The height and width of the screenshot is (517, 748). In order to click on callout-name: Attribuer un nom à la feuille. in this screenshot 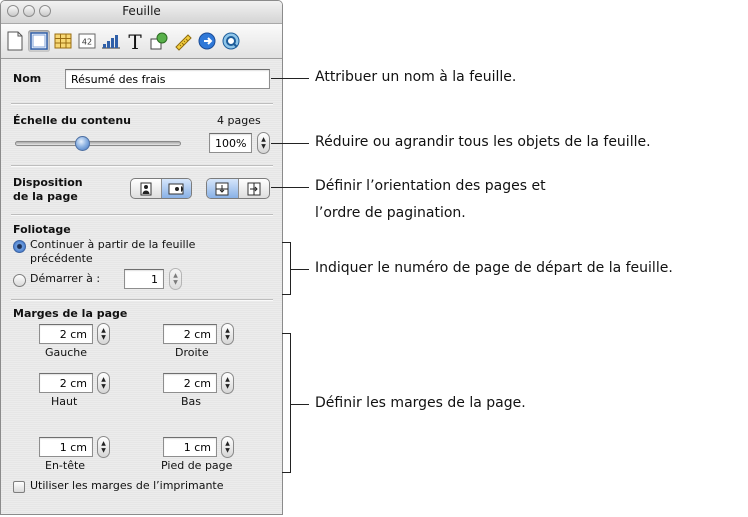, I will do `click(416, 77)`.